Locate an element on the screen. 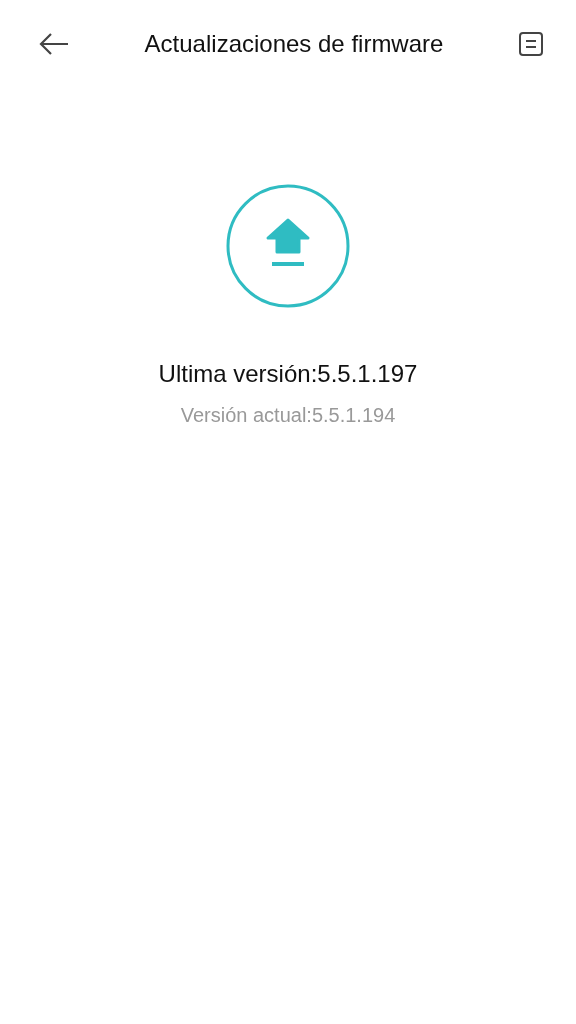 The width and height of the screenshot is (576, 1024). screen-title: Actualizaciones de firmware is located at coordinates (294, 44).